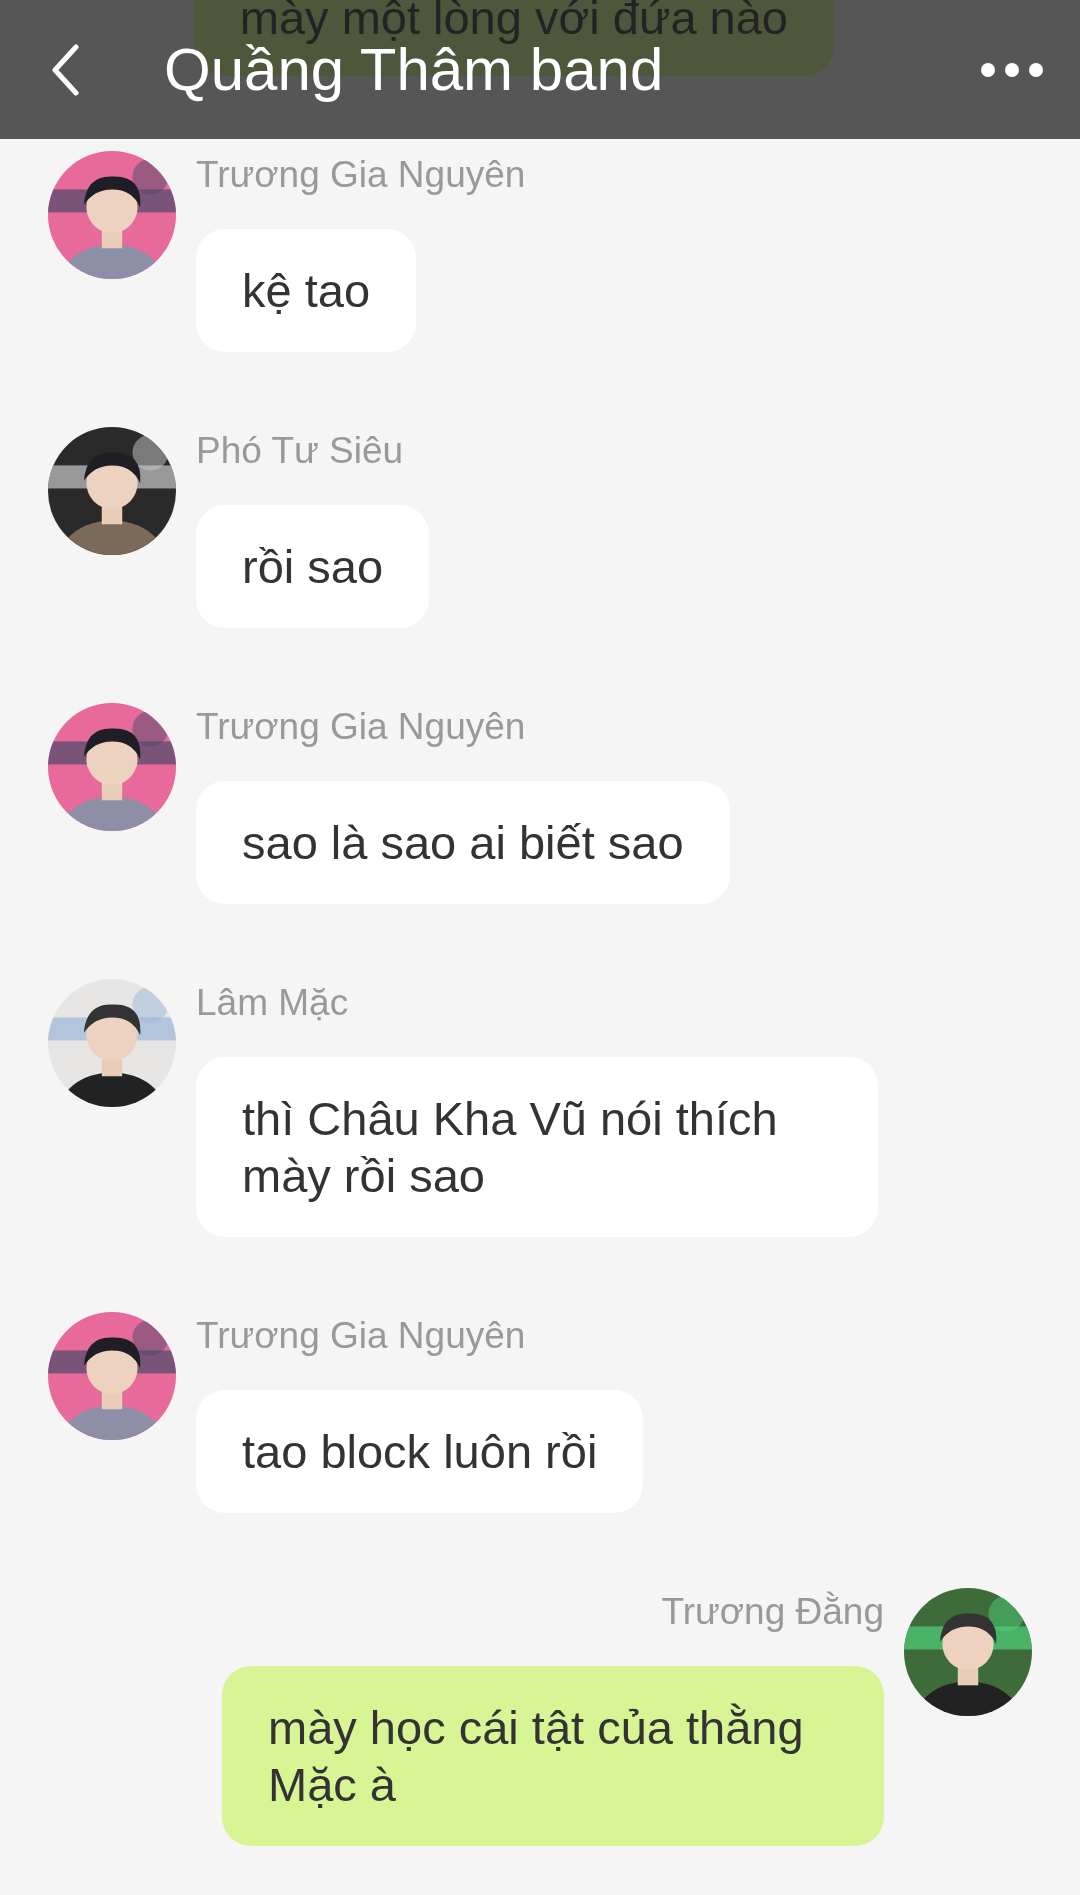 This screenshot has height=1895, width=1080. What do you see at coordinates (420, 1451) in the screenshot?
I see `message-bubble: tao block luôn rồi` at bounding box center [420, 1451].